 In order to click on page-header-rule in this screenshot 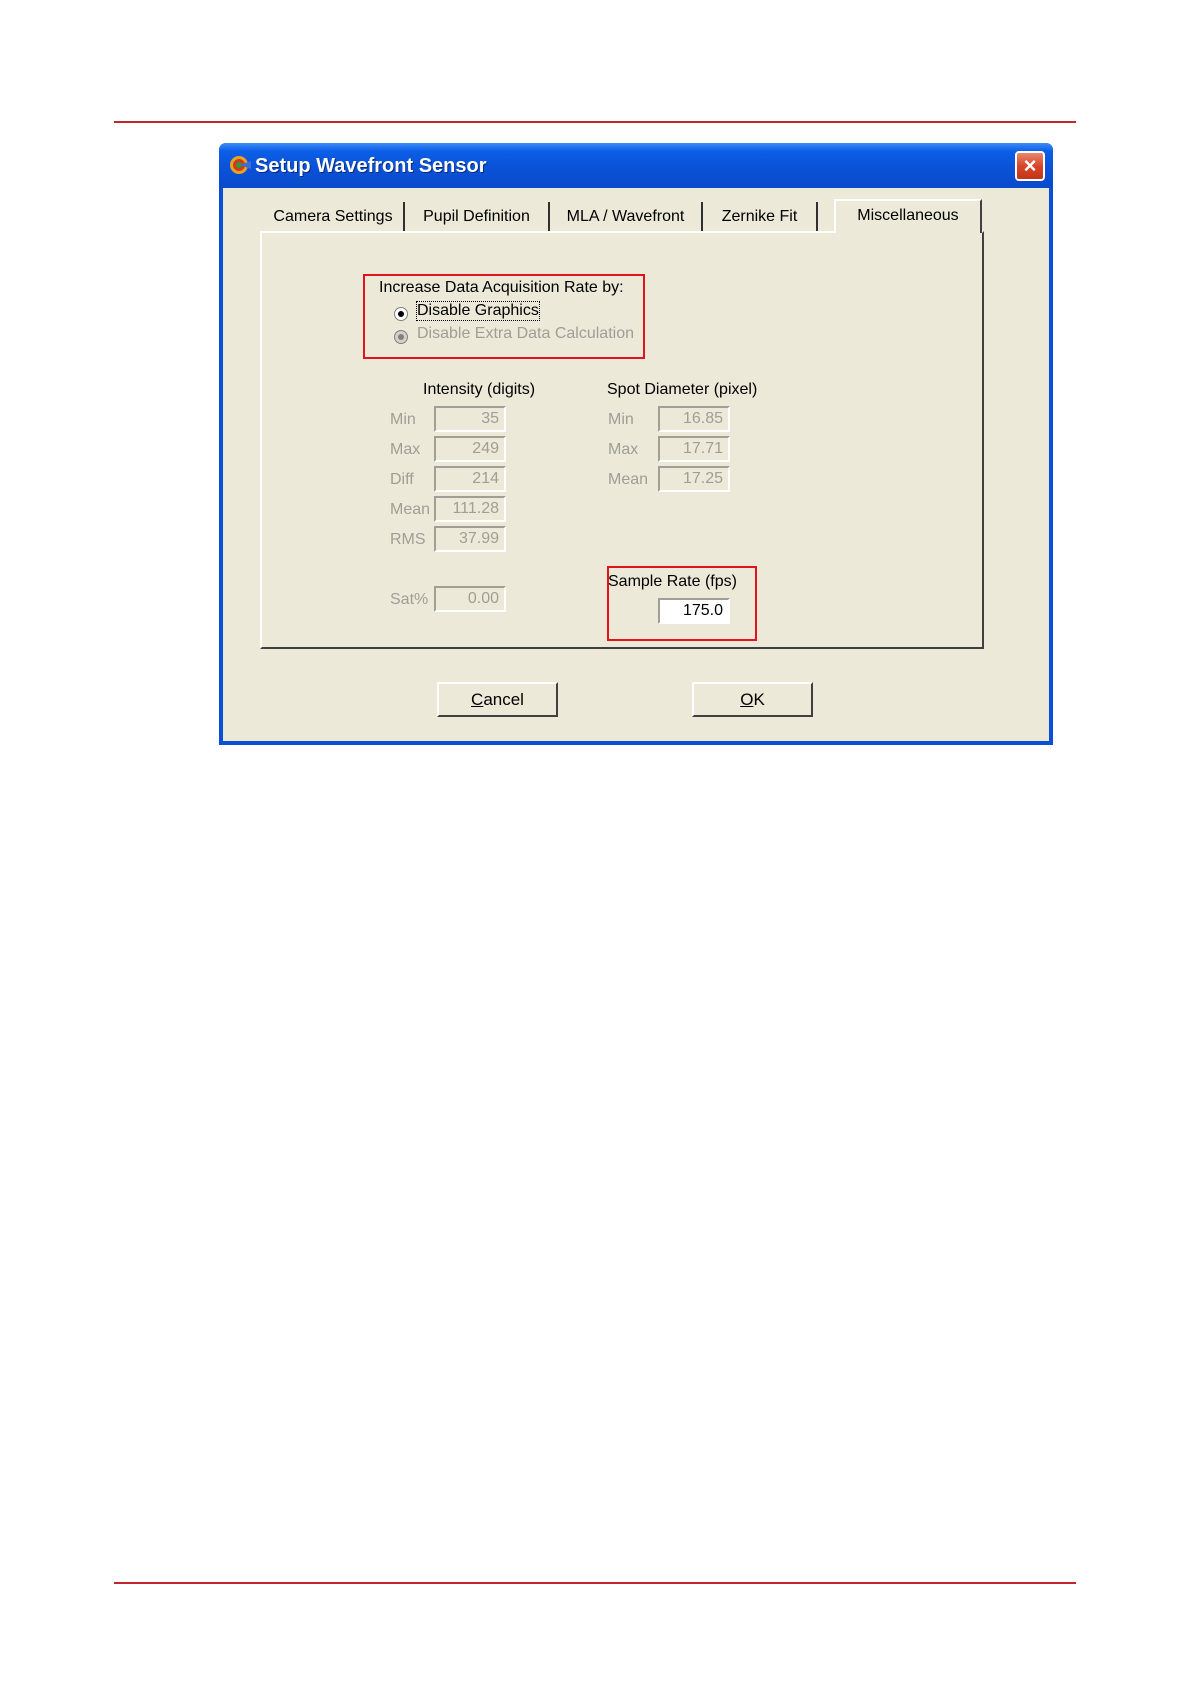, I will do `click(595, 122)`.